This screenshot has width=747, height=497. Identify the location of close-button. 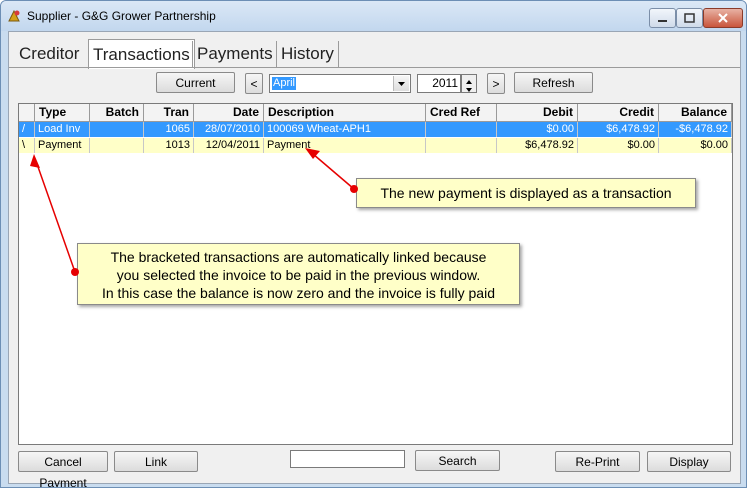
(723, 18).